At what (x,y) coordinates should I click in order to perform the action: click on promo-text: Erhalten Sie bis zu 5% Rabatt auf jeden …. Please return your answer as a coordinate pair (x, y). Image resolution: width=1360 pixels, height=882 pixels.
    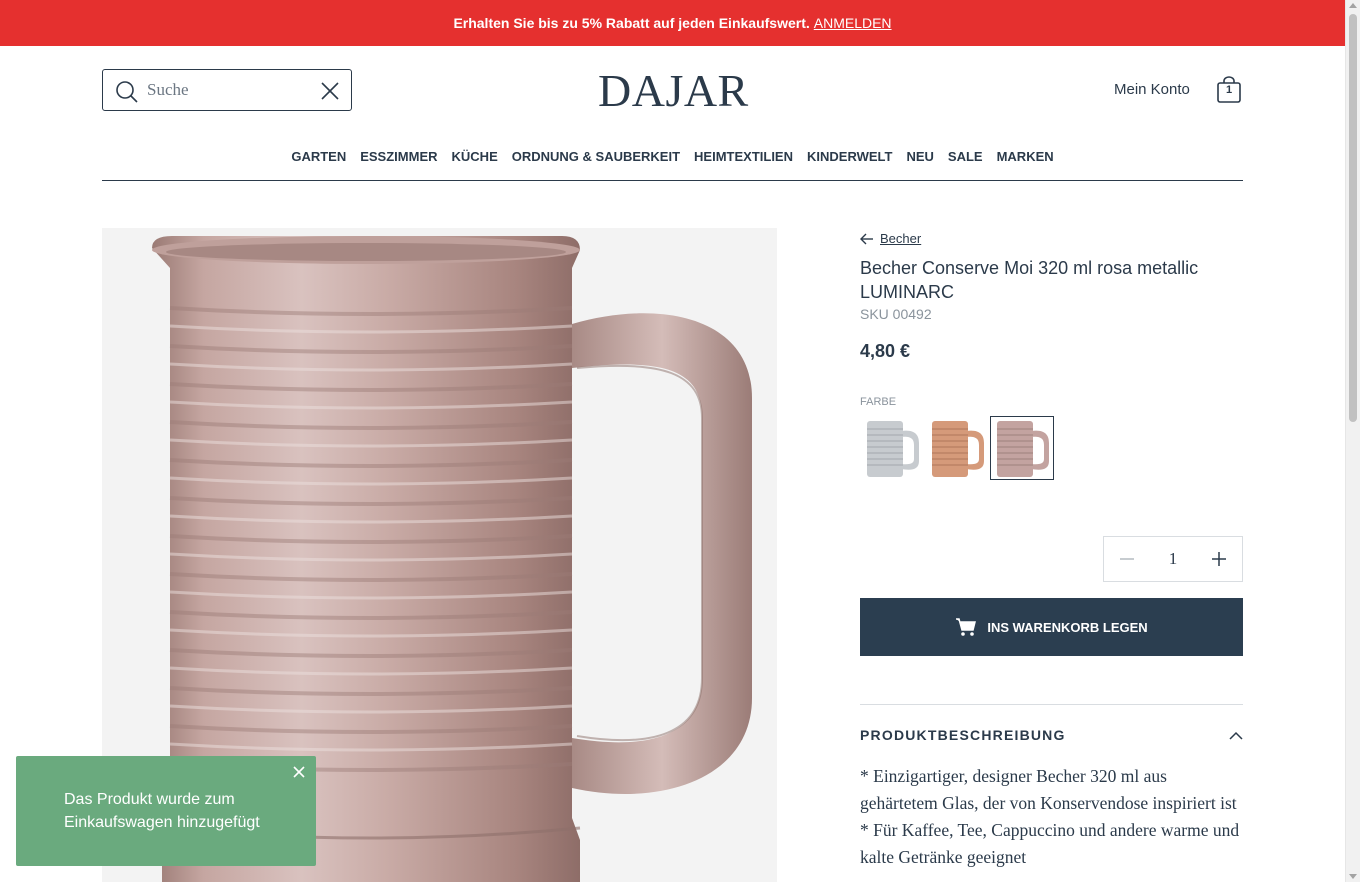
    Looking at the image, I should click on (631, 23).